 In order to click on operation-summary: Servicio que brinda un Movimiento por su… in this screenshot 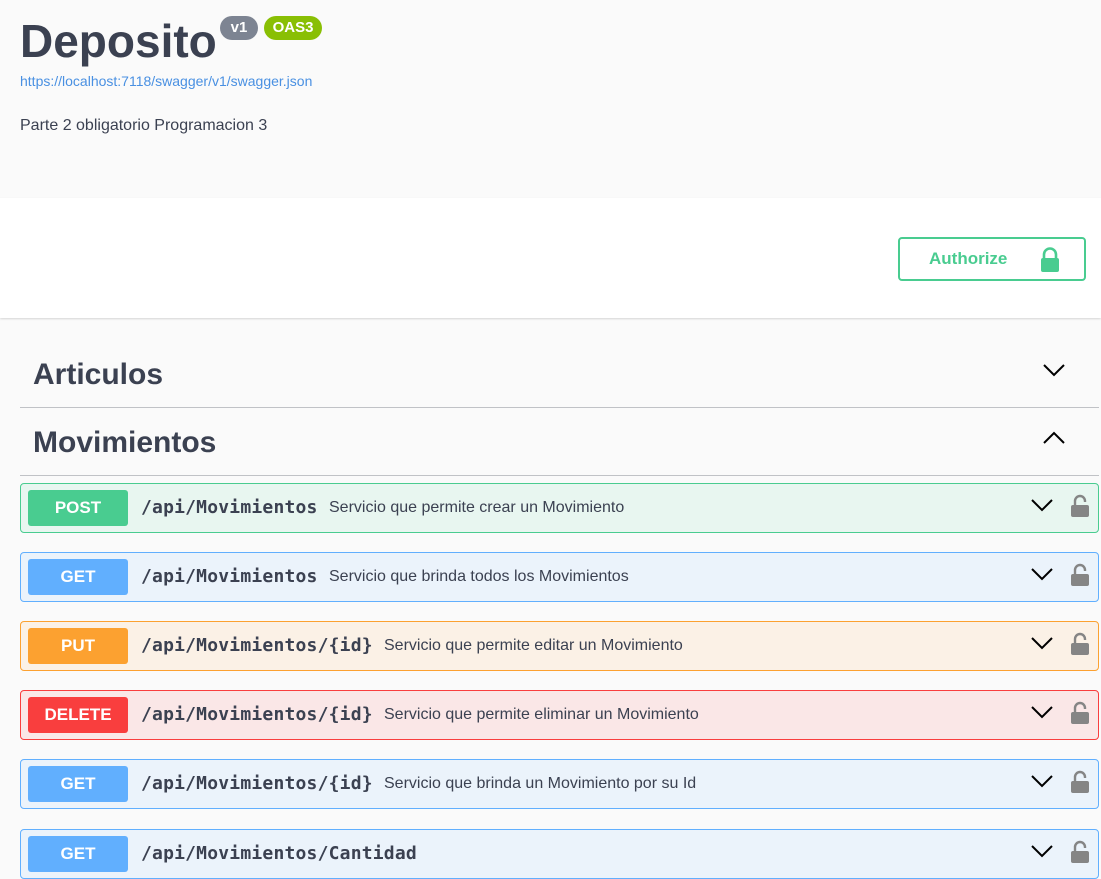, I will do `click(540, 783)`.